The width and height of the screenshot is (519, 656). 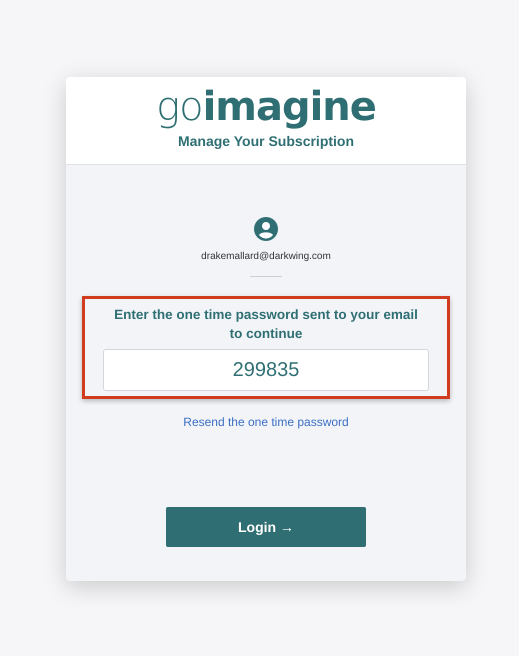 I want to click on page-title: Manage Your Subscription, so click(x=266, y=141).